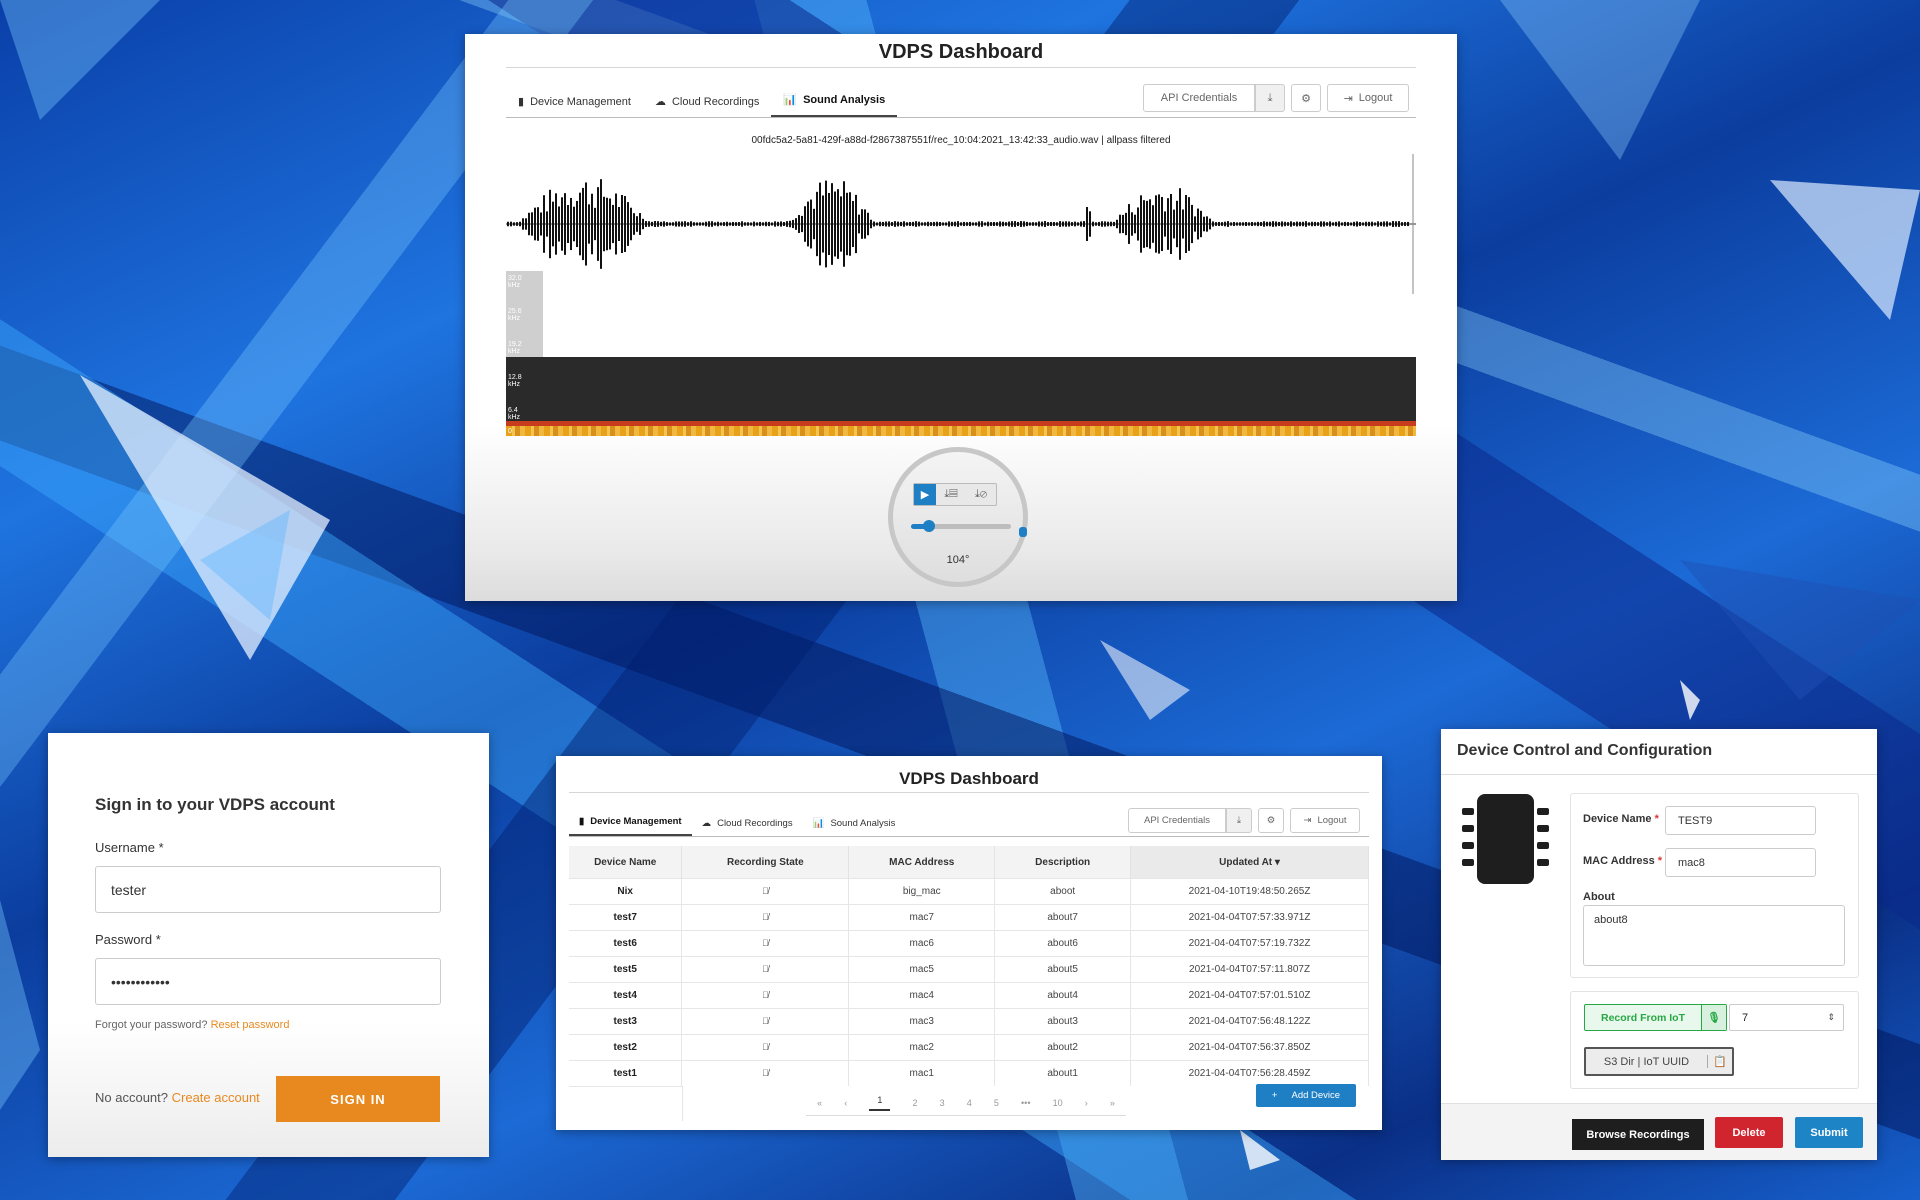  I want to click on freq-label: 32.0 kHz, so click(515, 282).